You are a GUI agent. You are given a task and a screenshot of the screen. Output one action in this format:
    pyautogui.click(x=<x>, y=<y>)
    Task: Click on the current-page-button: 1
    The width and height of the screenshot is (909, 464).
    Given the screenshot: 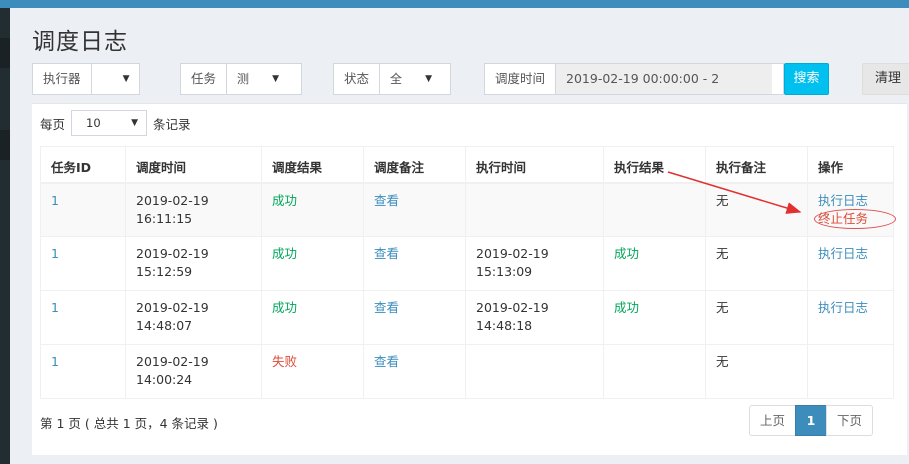 What is the action you would take?
    pyautogui.click(x=811, y=420)
    